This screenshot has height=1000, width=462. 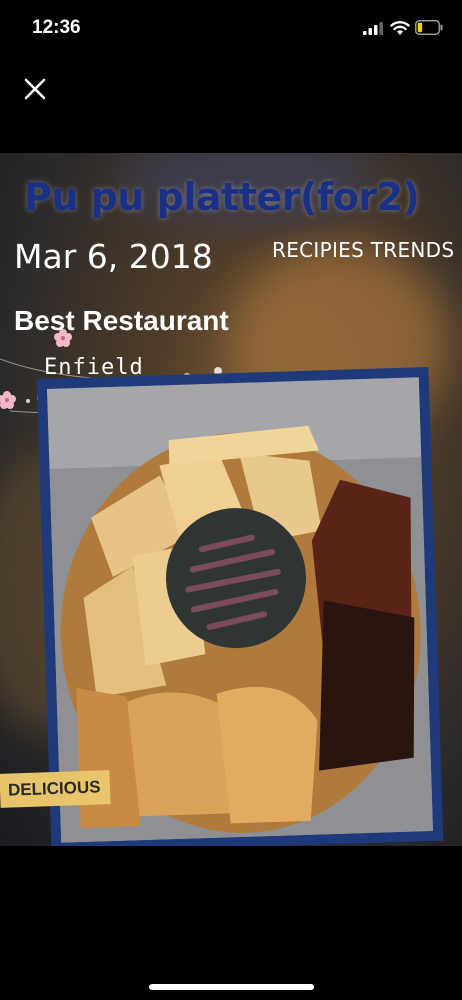 I want to click on close-icon, so click(x=35, y=89).